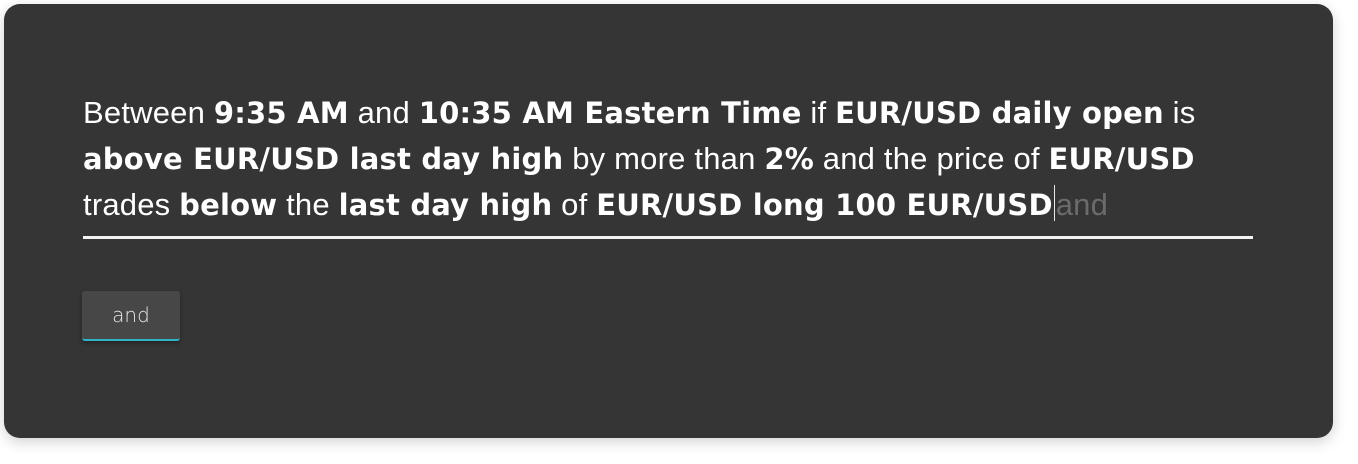 The width and height of the screenshot is (1358, 464). I want to click on time-token: 9:35 AM, so click(281, 113).